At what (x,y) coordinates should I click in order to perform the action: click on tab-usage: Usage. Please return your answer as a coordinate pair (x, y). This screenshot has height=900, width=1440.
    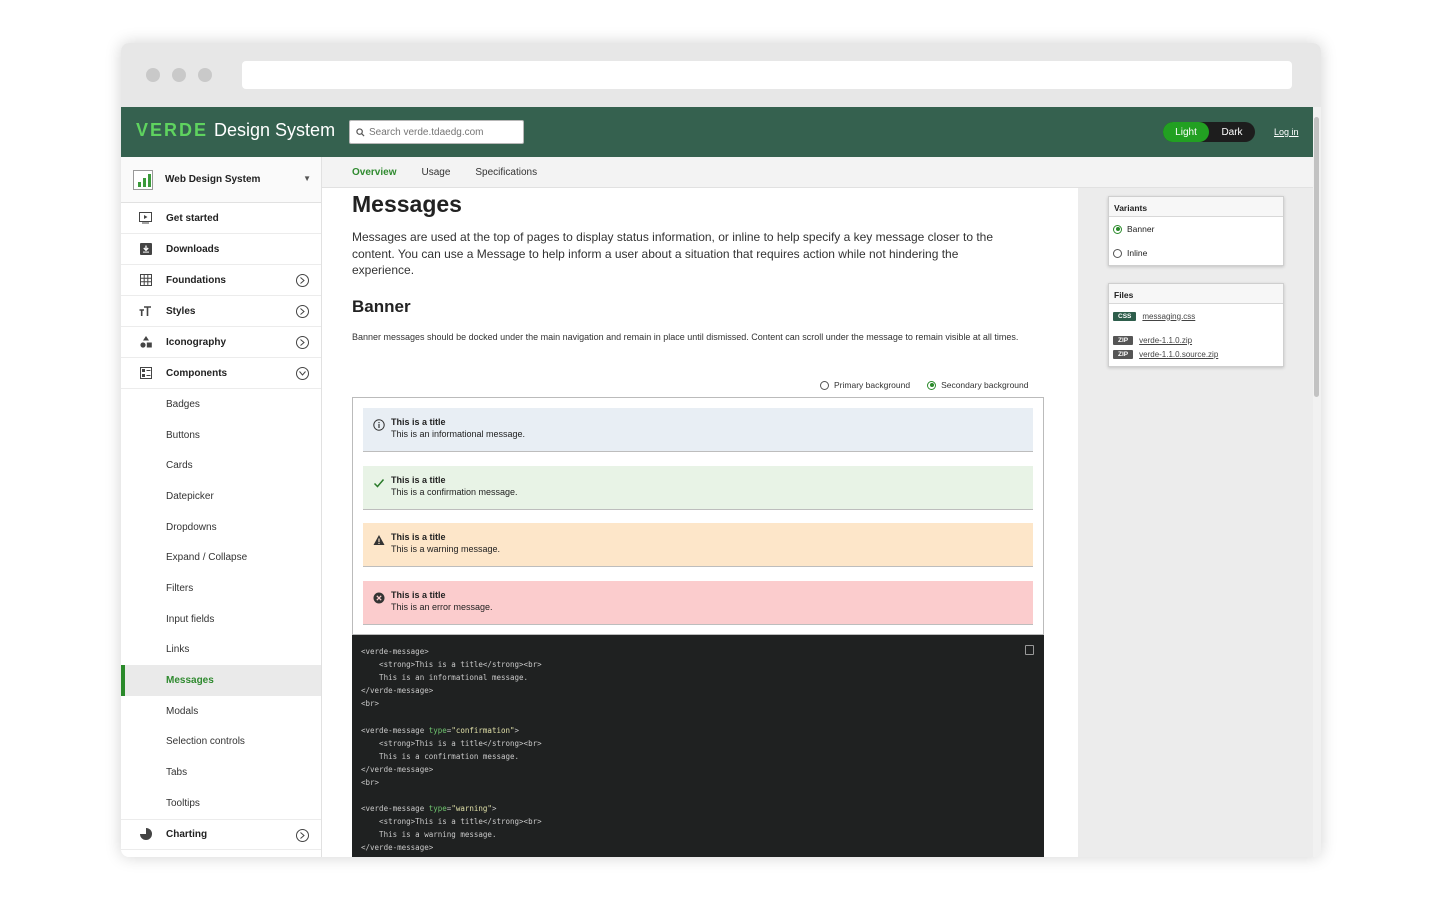
    Looking at the image, I should click on (435, 172).